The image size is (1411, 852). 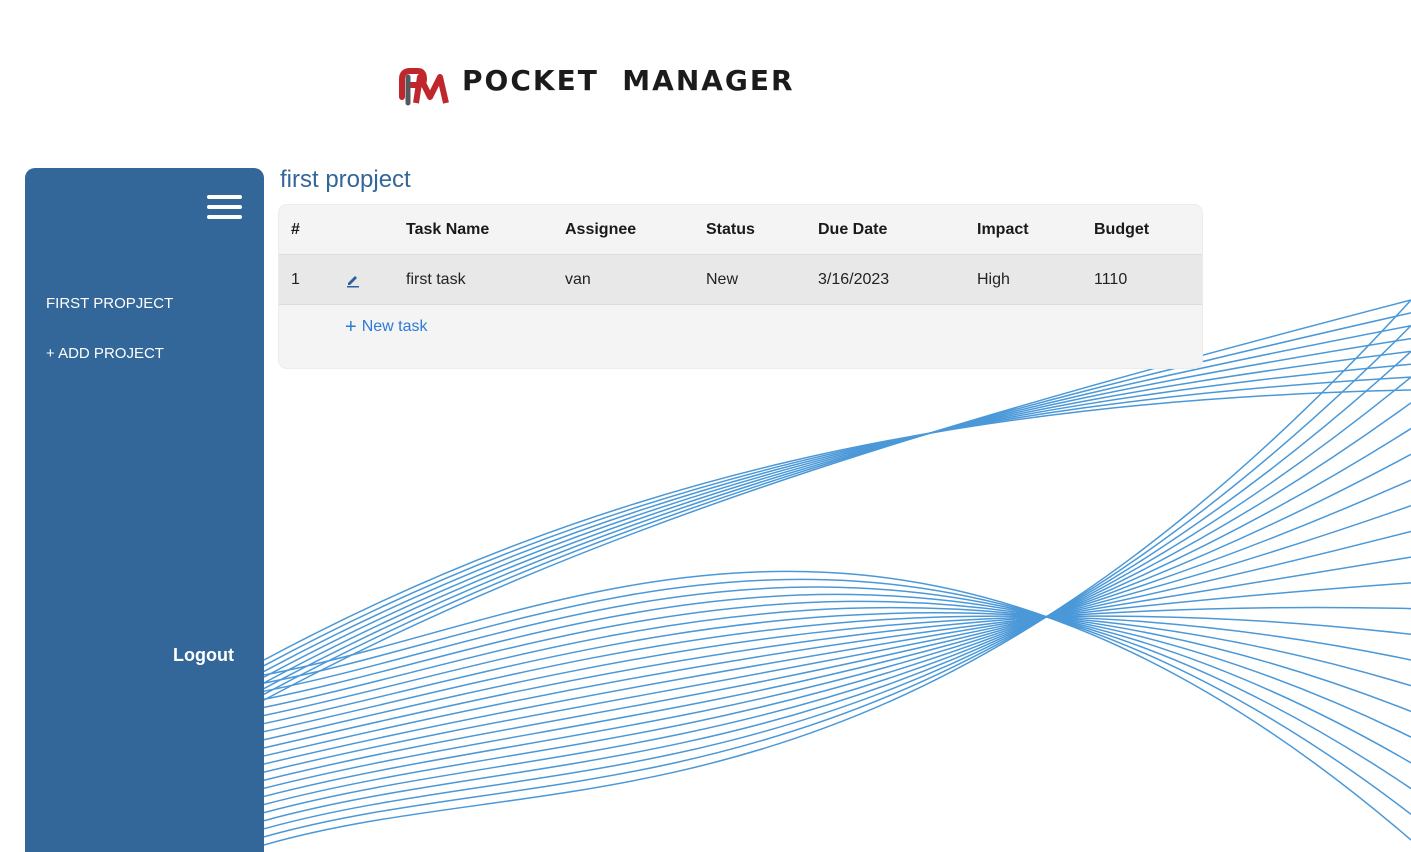 What do you see at coordinates (447, 229) in the screenshot?
I see `column-header-task-name: Task Name` at bounding box center [447, 229].